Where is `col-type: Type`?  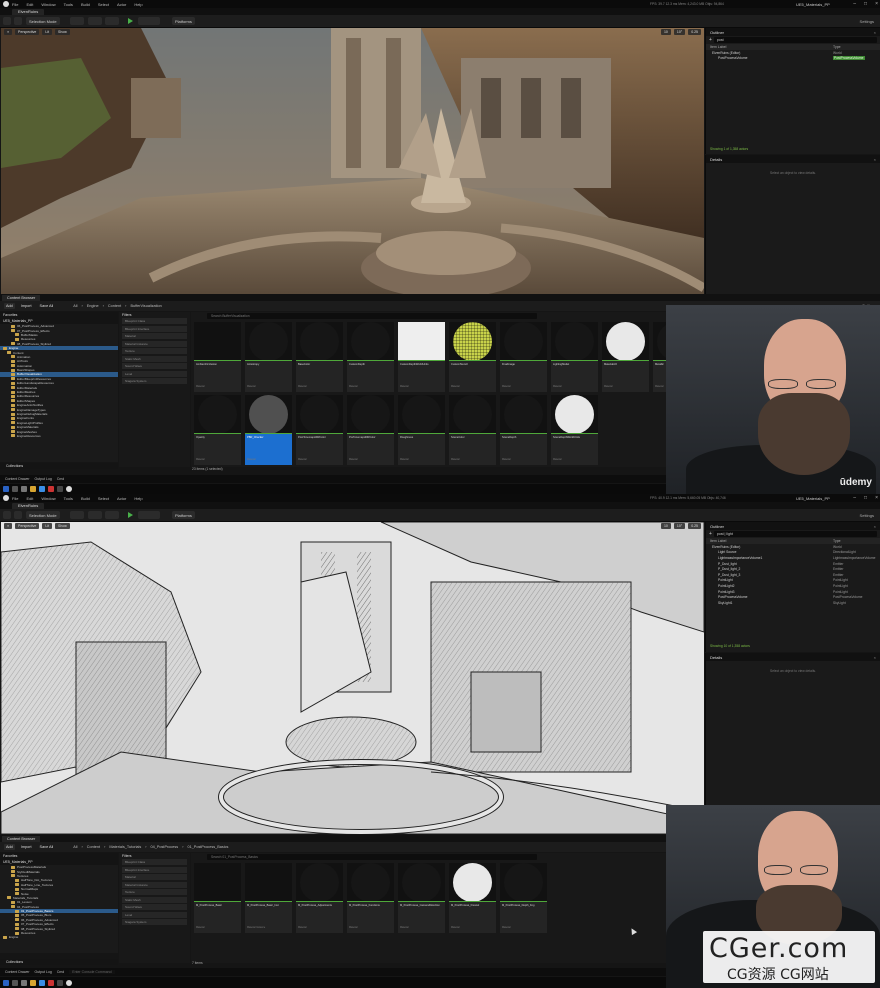 col-type: Type is located at coordinates (837, 541).